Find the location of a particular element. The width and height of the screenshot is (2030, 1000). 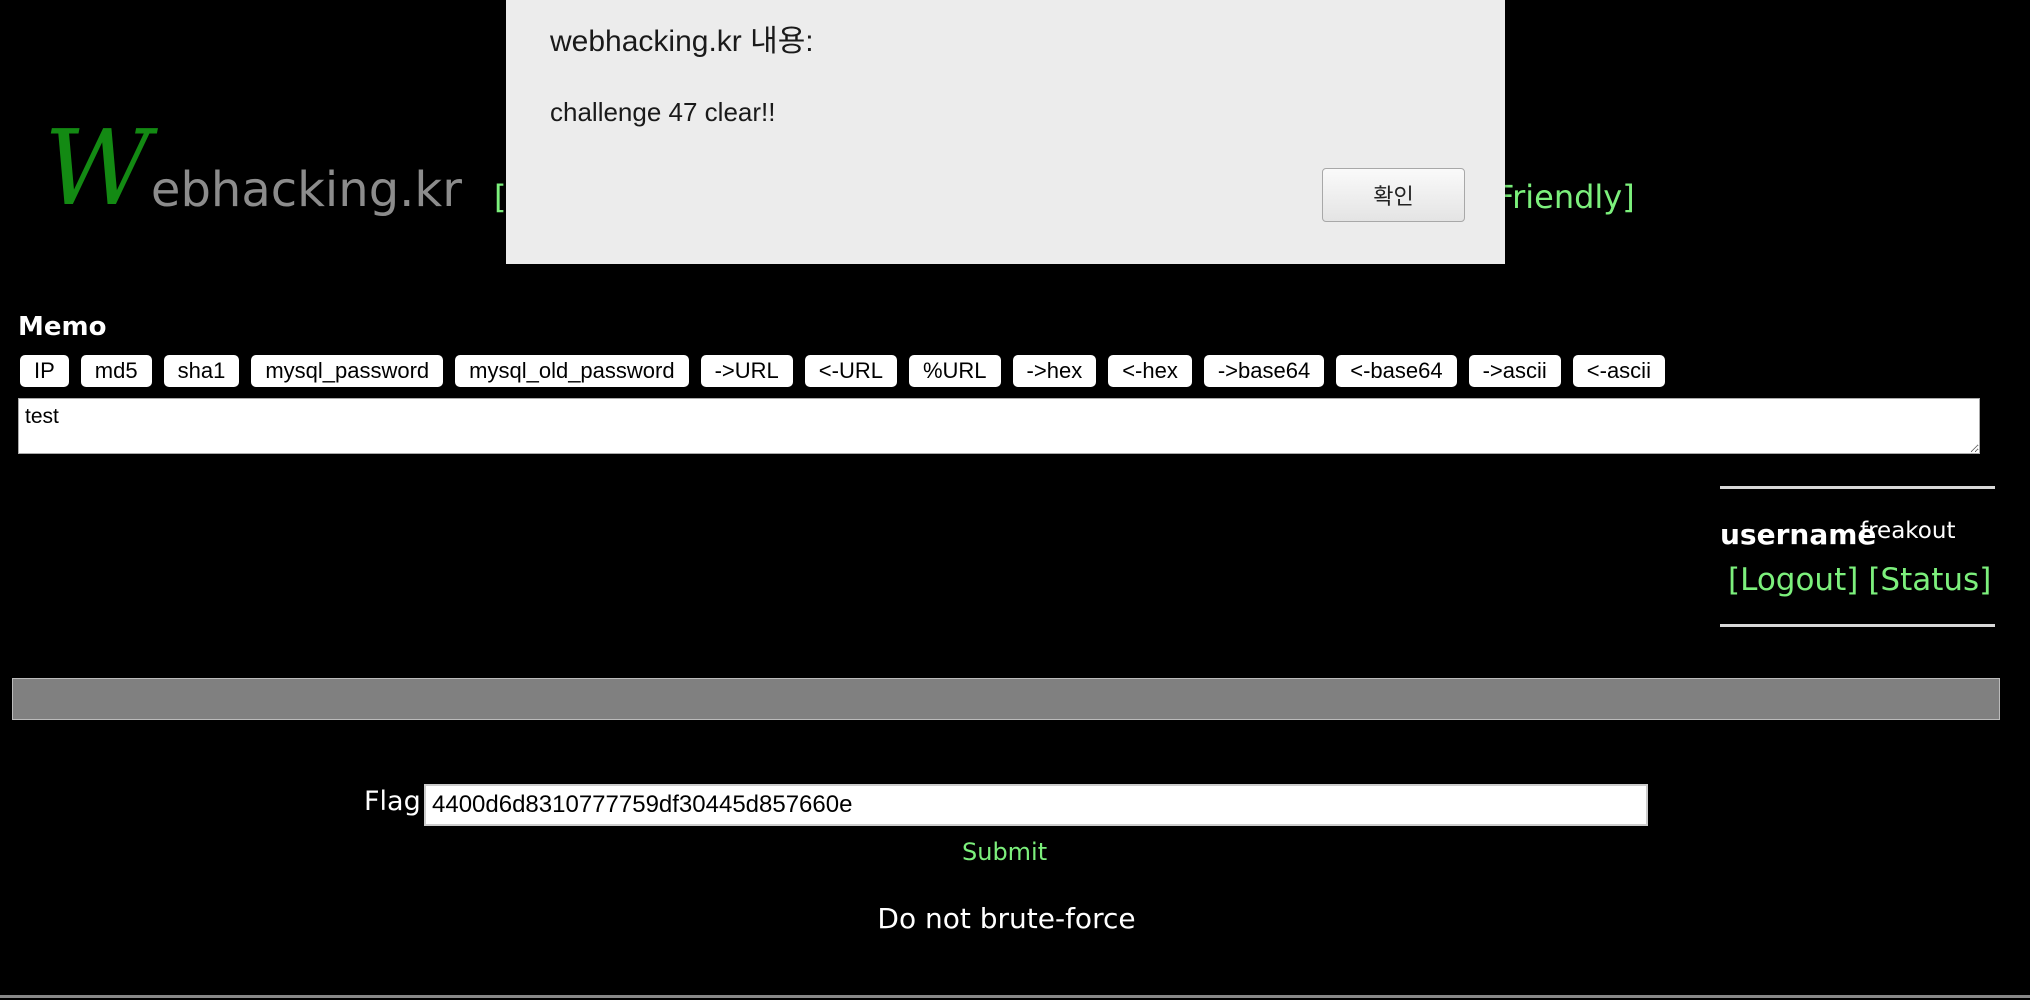

user-panel-divider-top is located at coordinates (1857, 487).